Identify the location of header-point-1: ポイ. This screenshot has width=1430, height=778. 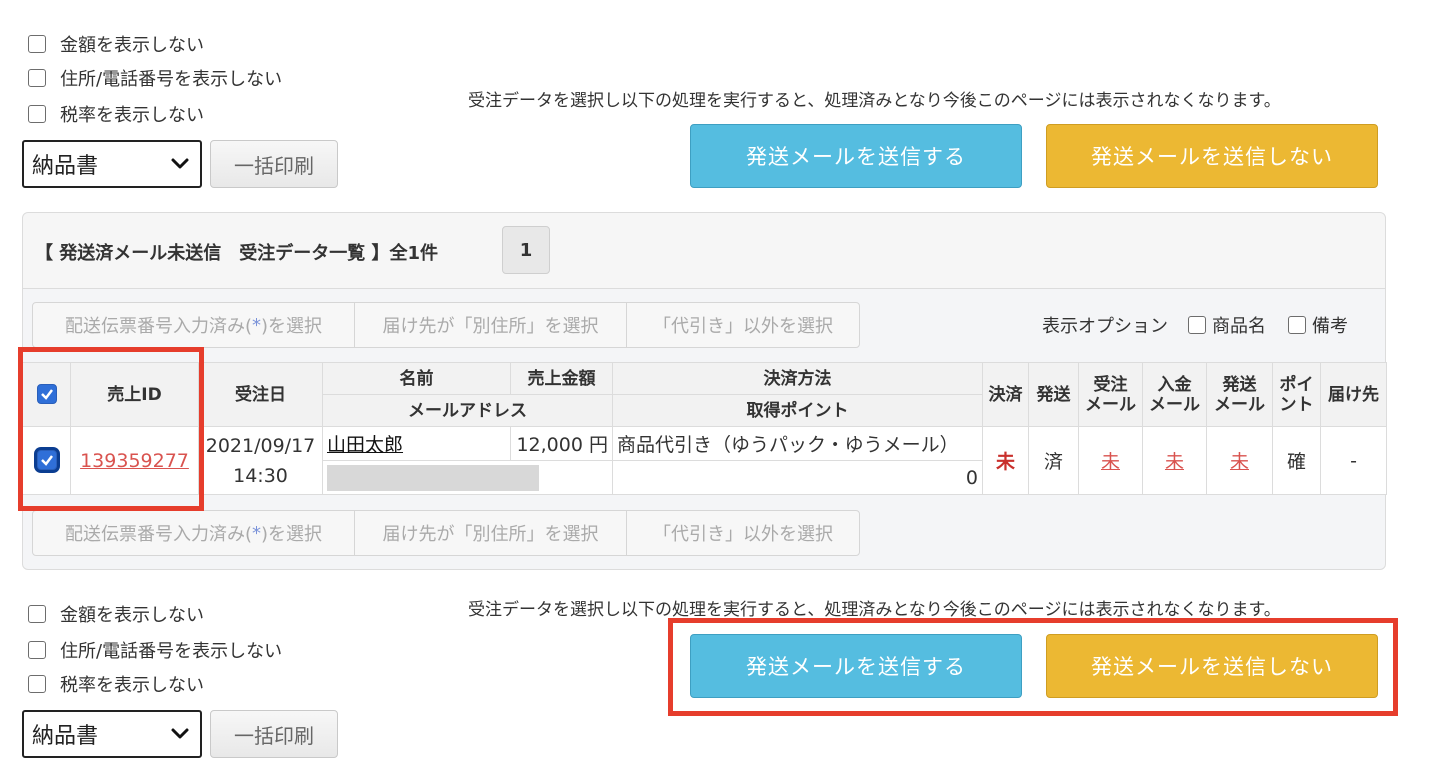
(1296, 384).